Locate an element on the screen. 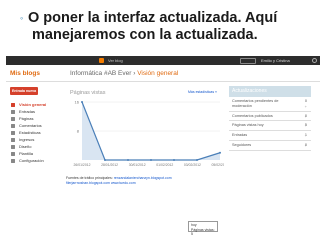  share-button is located at coordinates (248, 60).